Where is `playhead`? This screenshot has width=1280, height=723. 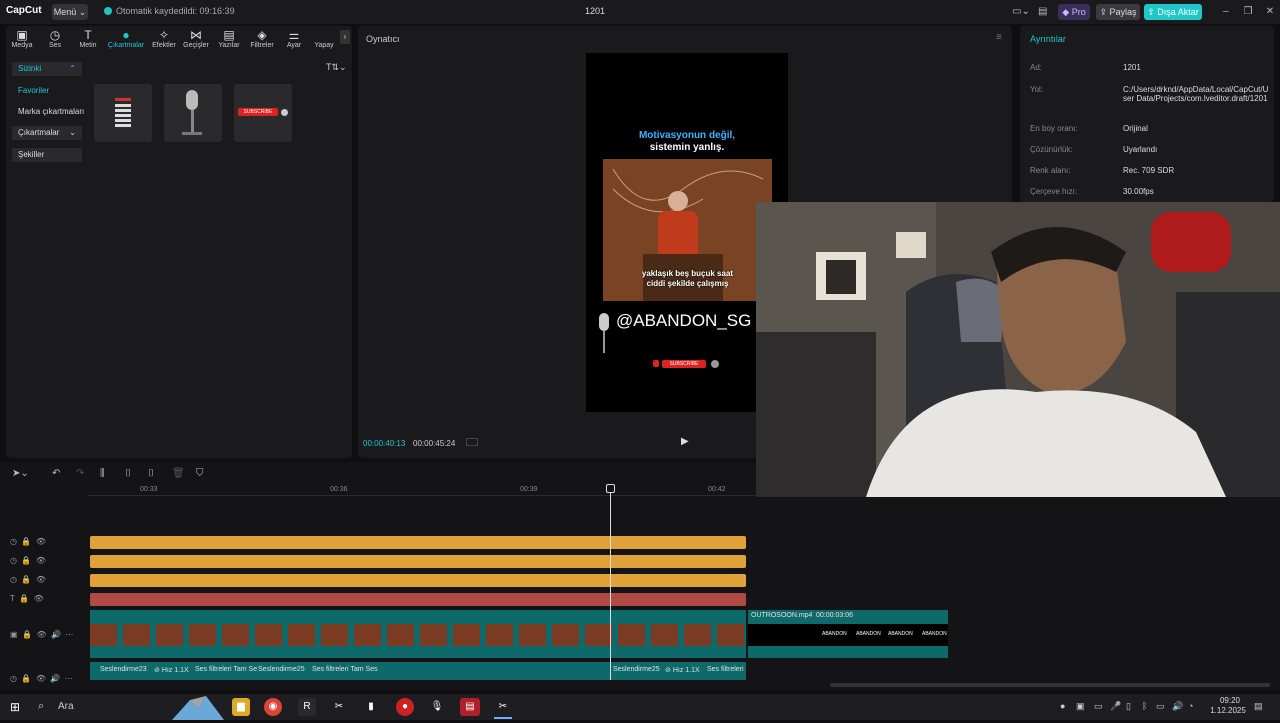
playhead is located at coordinates (610, 583).